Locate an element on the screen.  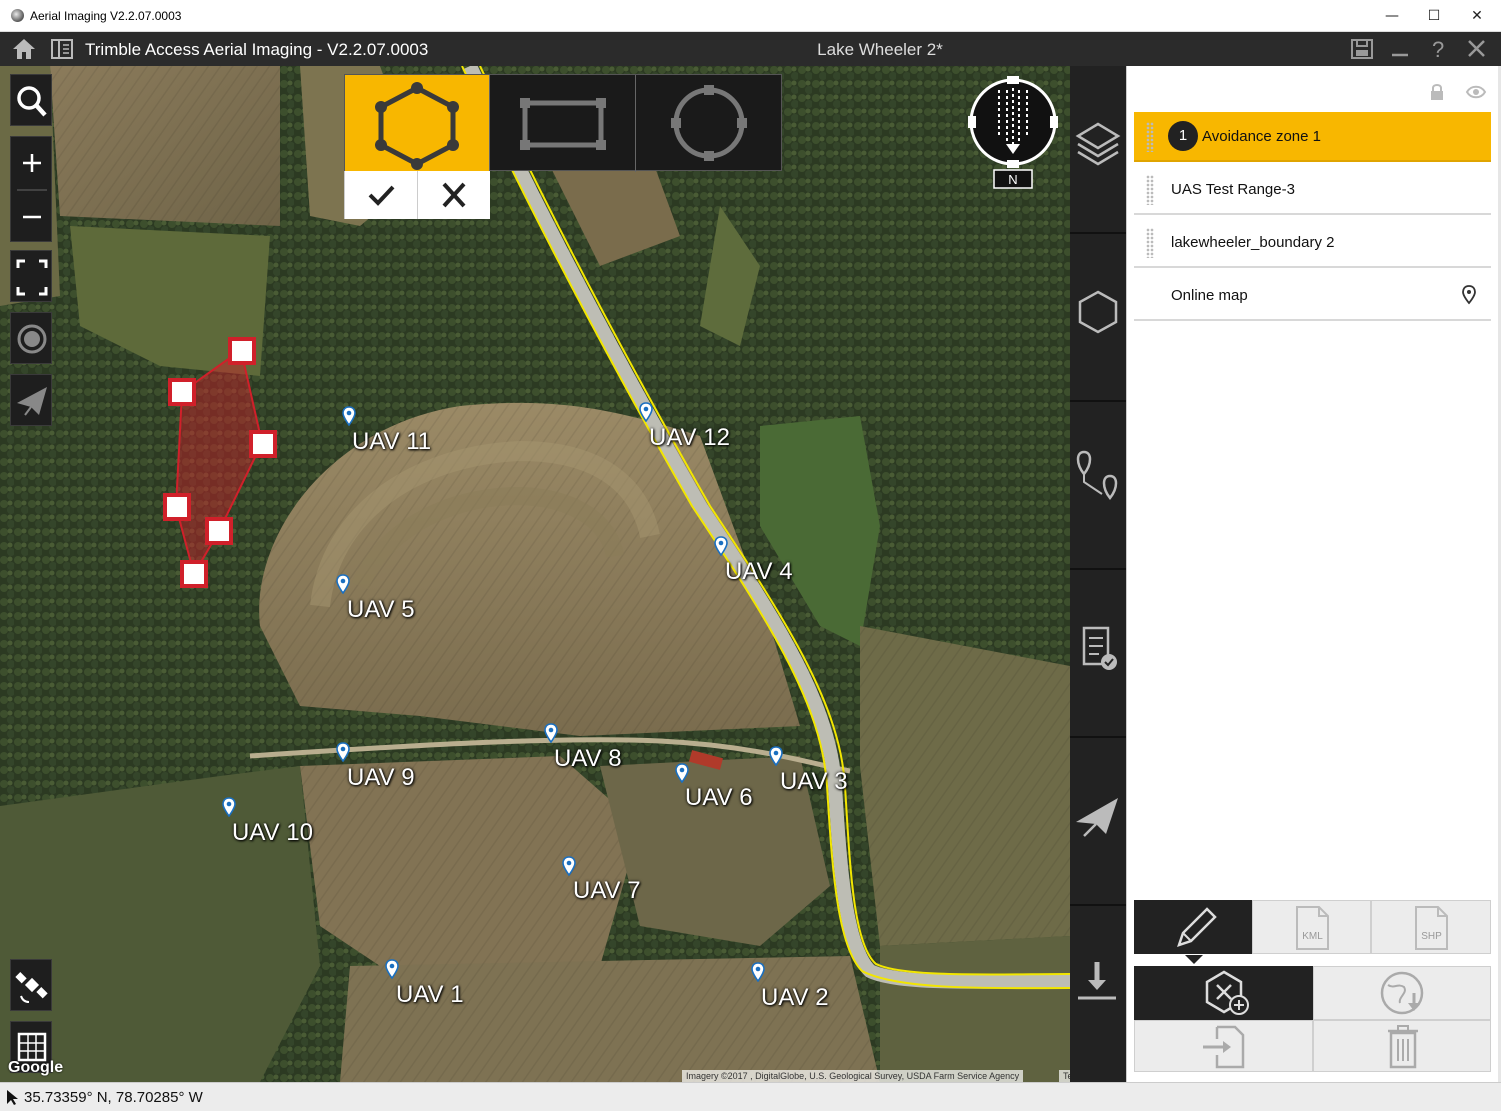
uav-marker-label: UAV 8 is located at coordinates (588, 758).